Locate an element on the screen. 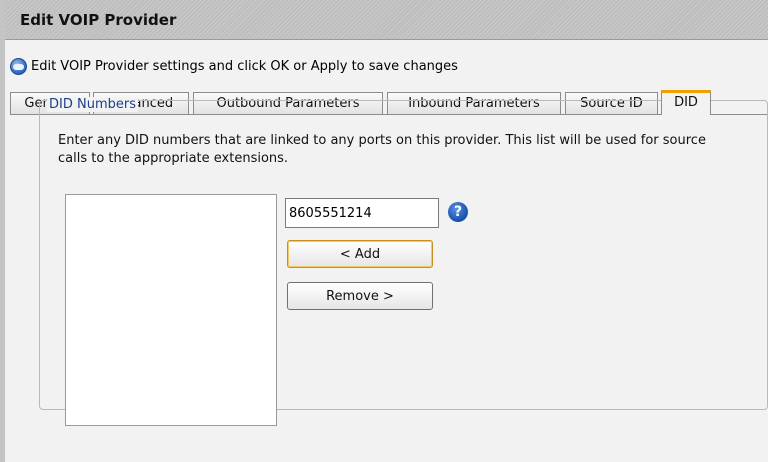 The image size is (768, 462). window-title: Edit VOIP Provider is located at coordinates (98, 20).